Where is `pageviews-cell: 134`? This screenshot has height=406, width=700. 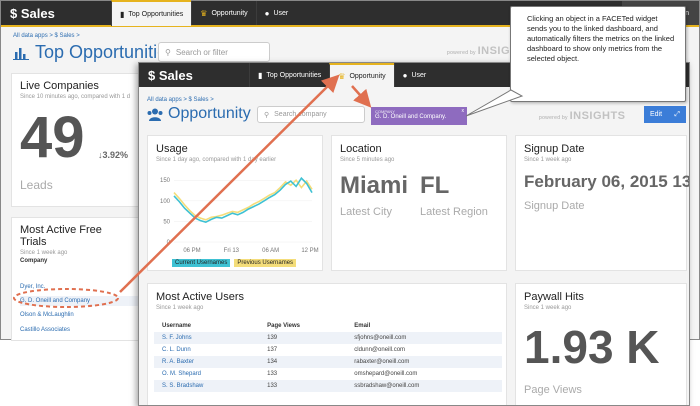 pageviews-cell: 134 is located at coordinates (303, 362).